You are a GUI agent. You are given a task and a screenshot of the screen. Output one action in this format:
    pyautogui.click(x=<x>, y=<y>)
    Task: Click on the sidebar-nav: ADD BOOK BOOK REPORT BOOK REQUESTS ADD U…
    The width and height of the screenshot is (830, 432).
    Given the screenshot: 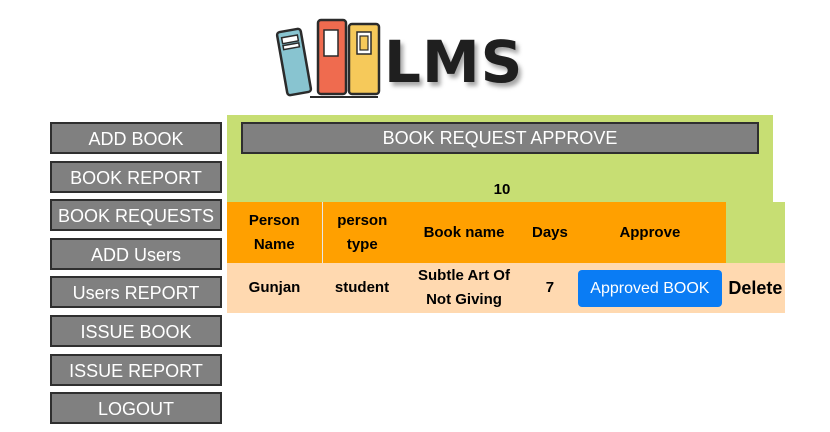 What is the action you would take?
    pyautogui.click(x=136, y=276)
    